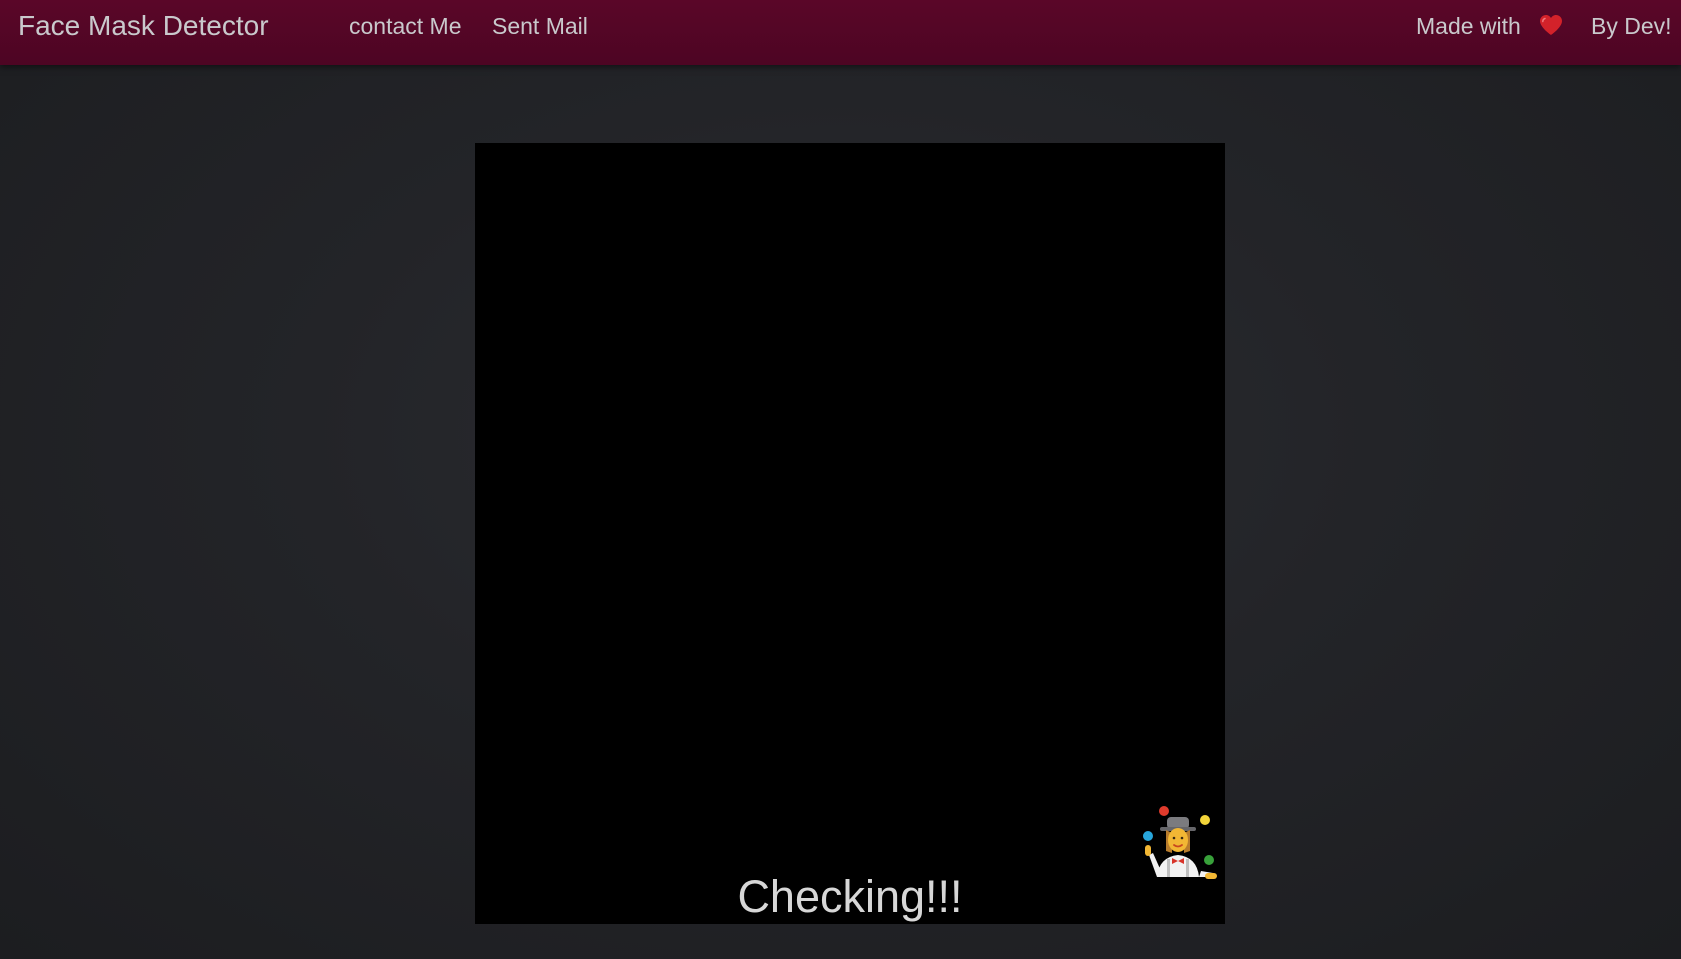  I want to click on brand-title: Face Mask Detector, so click(143, 26).